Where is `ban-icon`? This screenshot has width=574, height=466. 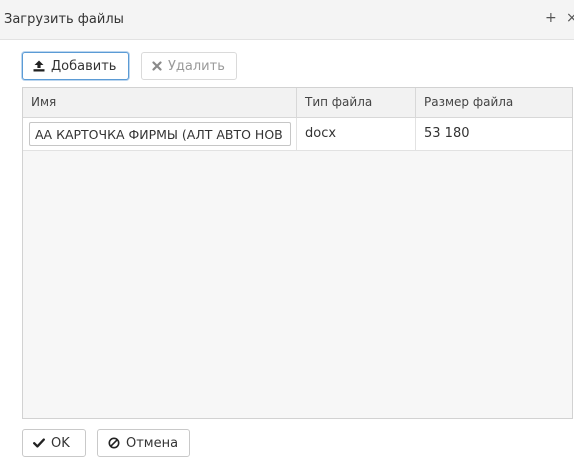
ban-icon is located at coordinates (114, 443).